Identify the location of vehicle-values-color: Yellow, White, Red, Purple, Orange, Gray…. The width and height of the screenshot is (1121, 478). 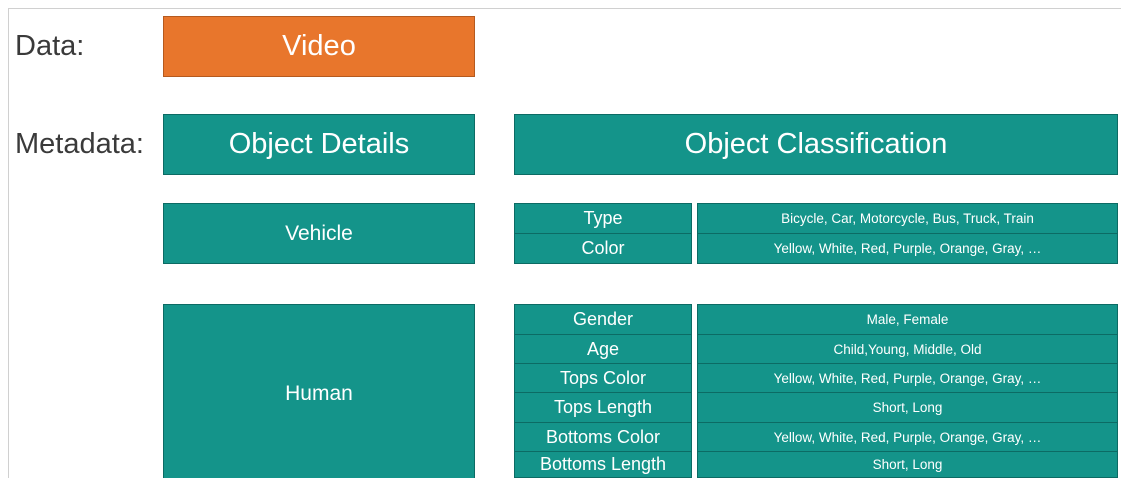
(907, 248).